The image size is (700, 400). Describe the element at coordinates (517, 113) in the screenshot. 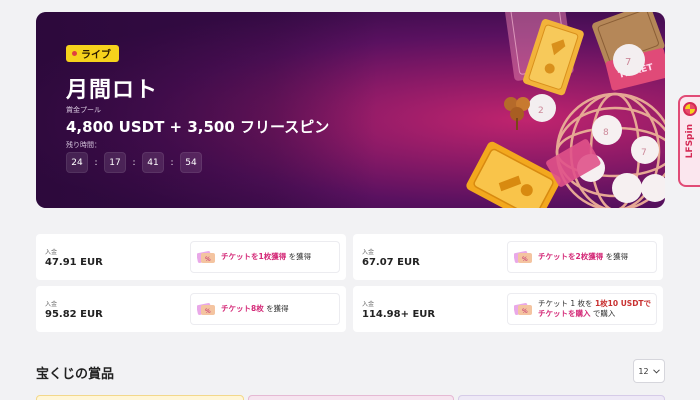

I see `clover-art` at that location.